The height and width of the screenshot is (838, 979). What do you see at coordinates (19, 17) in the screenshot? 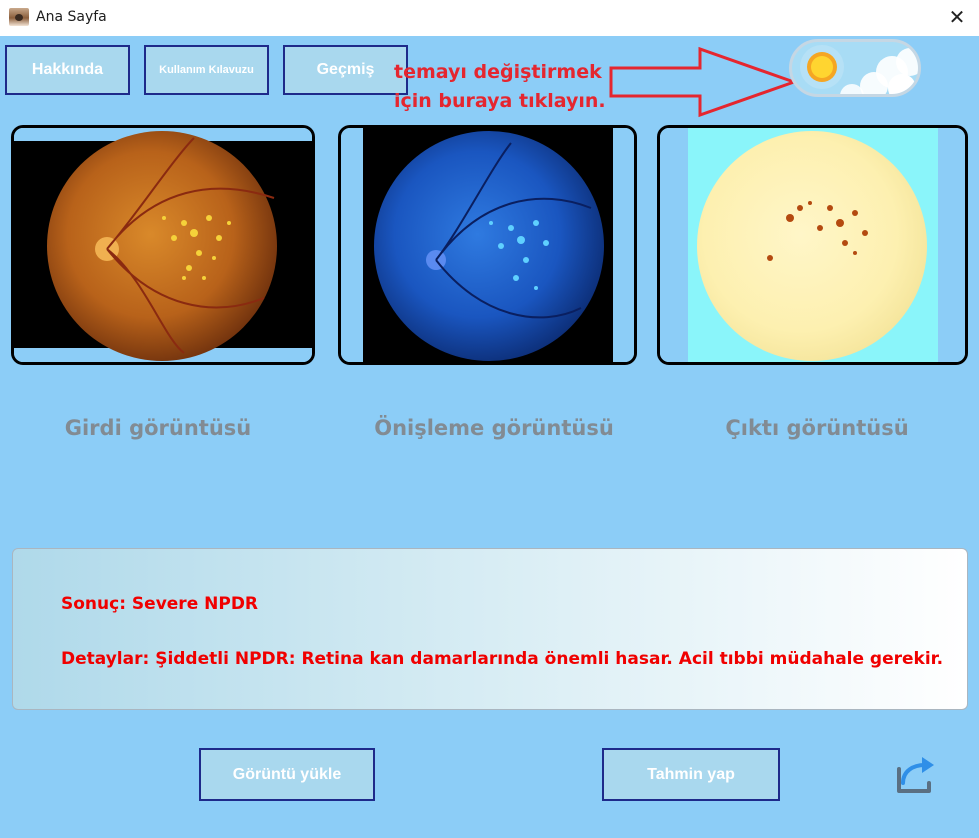
I see `eye-icon` at bounding box center [19, 17].